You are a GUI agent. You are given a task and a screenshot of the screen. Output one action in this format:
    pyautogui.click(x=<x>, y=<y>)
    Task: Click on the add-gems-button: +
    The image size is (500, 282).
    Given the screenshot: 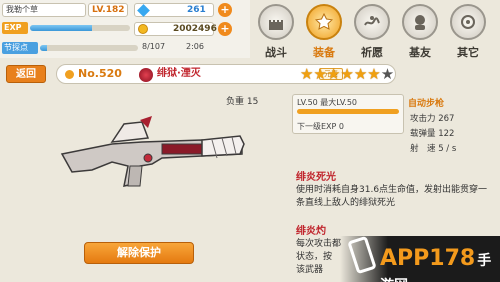 What is the action you would take?
    pyautogui.click(x=225, y=10)
    